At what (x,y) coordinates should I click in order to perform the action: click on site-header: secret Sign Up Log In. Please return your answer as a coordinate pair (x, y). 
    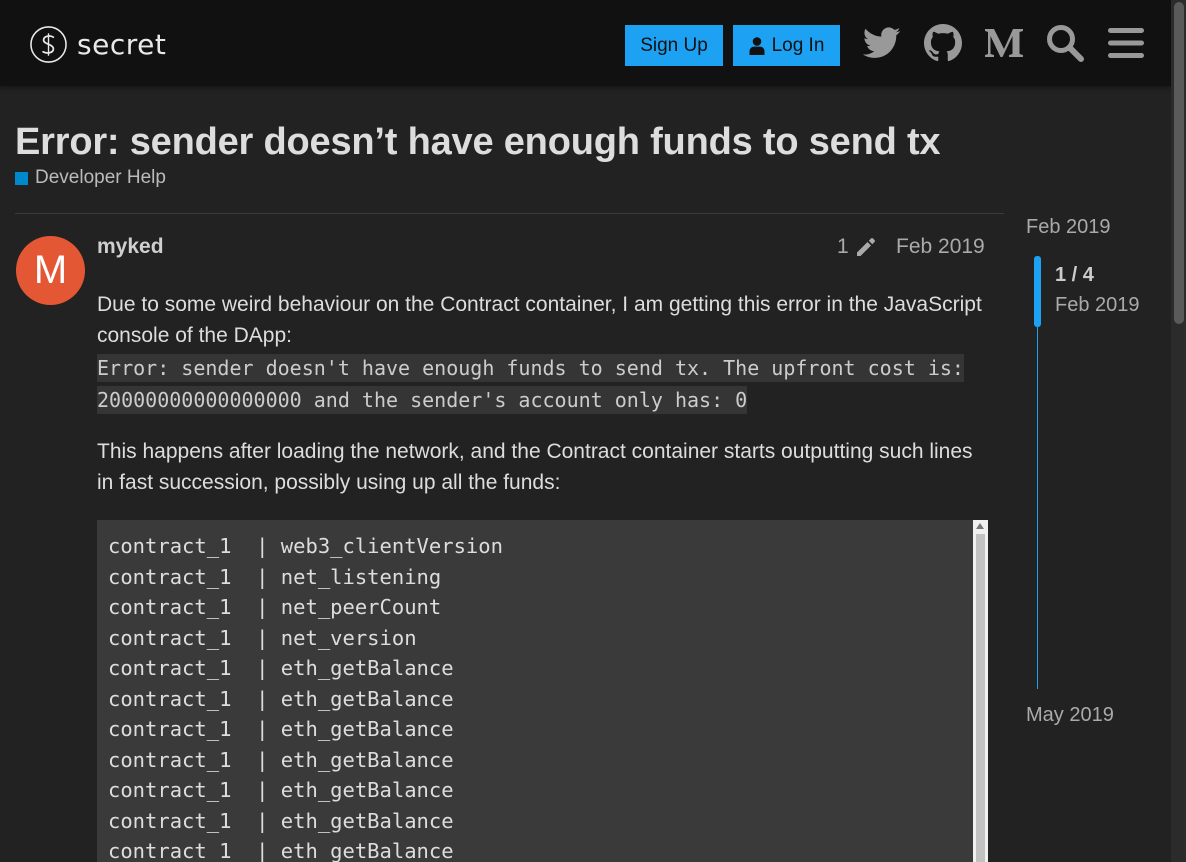
    Looking at the image, I should click on (585, 43).